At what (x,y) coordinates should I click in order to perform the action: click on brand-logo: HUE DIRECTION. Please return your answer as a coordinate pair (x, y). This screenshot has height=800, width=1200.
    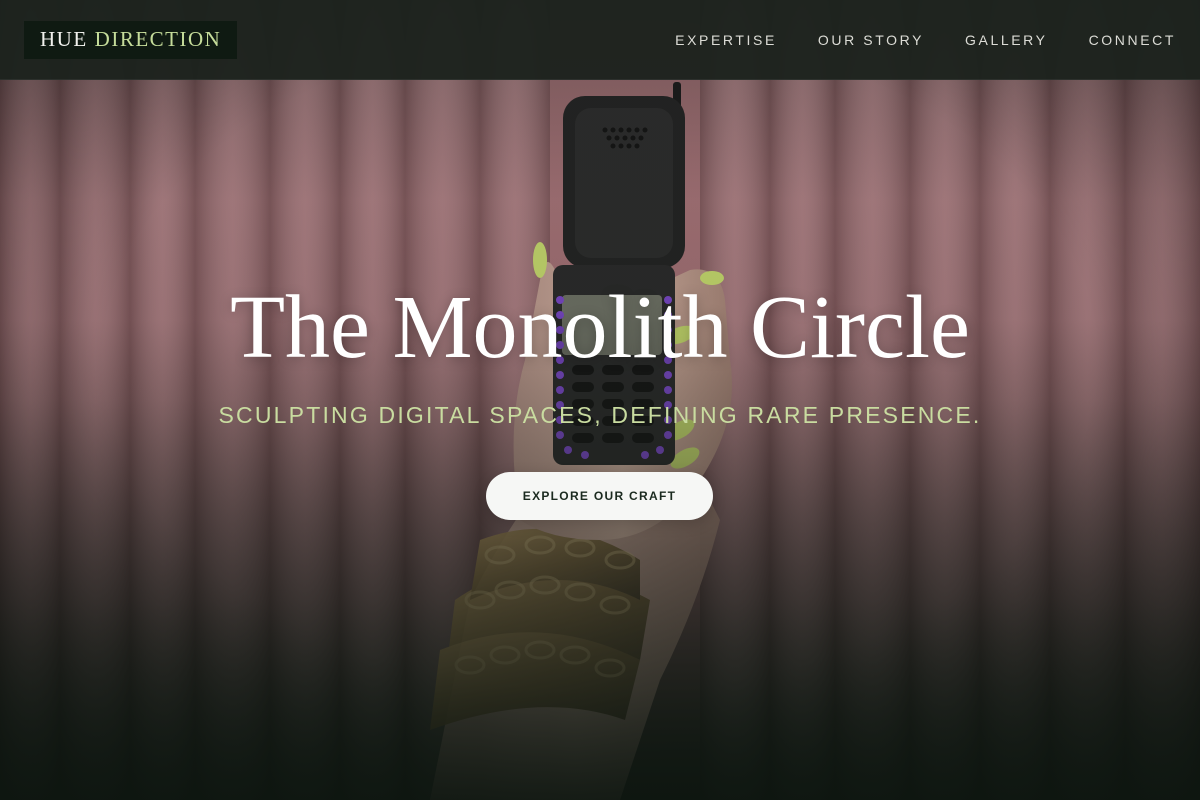
    Looking at the image, I should click on (131, 39).